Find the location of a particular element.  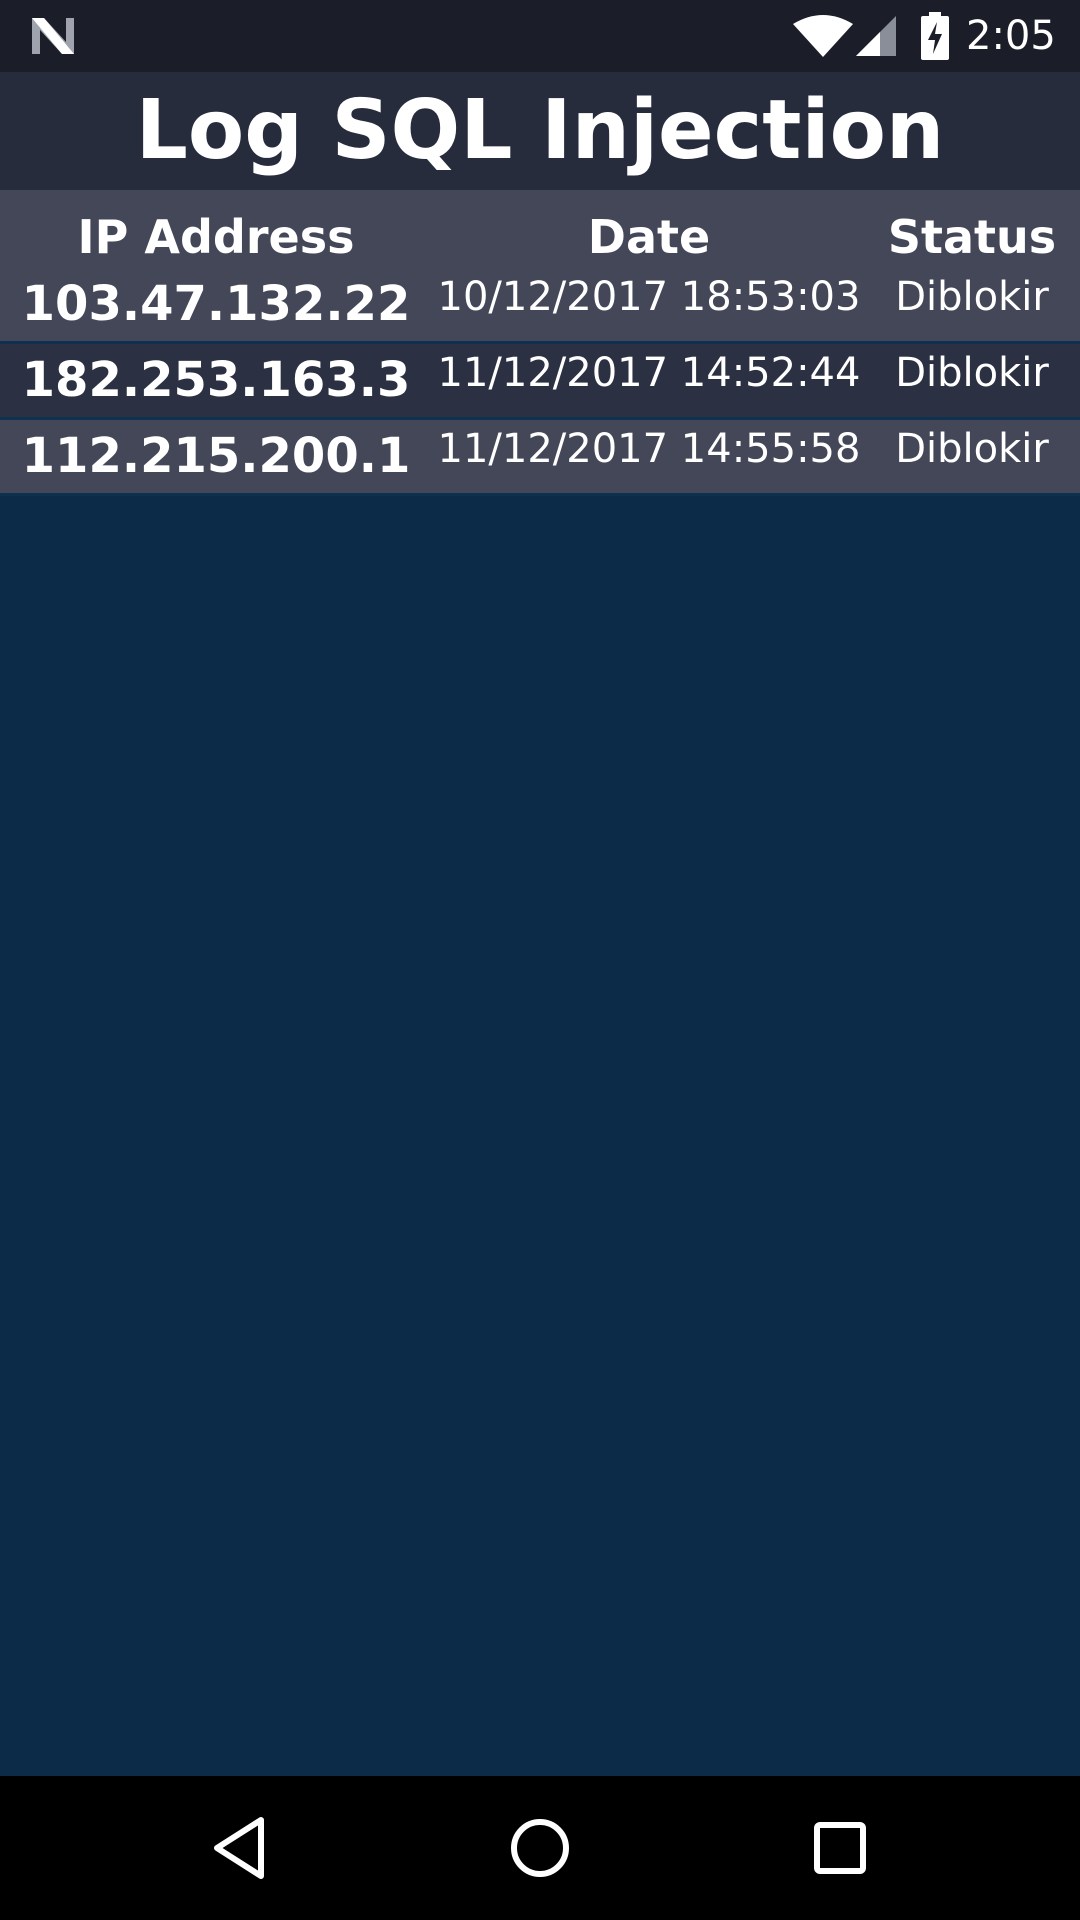

page-title: Log SQL Injection is located at coordinates (540, 130).